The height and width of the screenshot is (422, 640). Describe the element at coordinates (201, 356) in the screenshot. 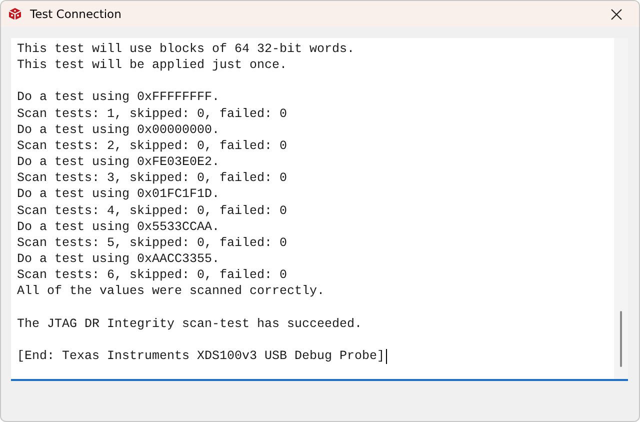

I see `output-line: [End: Texas Instruments XDS100v3 USB Debug Probe]` at that location.